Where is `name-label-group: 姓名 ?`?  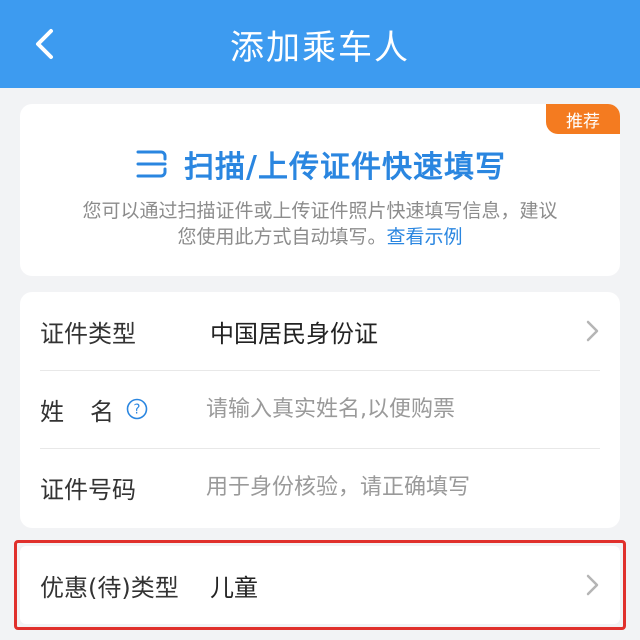
name-label-group: 姓名 ? is located at coordinates (94, 409).